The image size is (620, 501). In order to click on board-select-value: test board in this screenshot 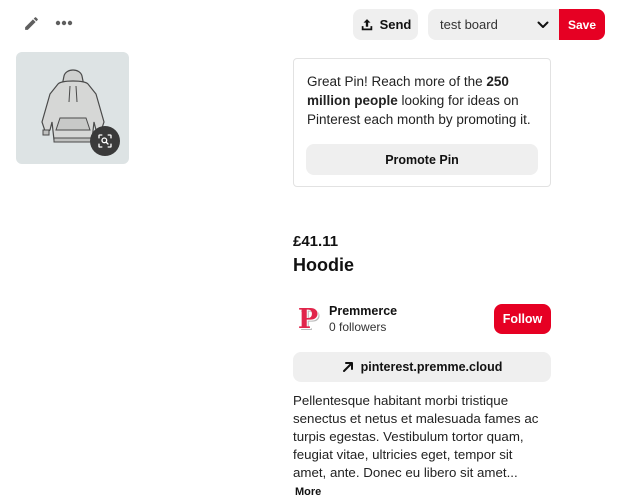, I will do `click(469, 24)`.